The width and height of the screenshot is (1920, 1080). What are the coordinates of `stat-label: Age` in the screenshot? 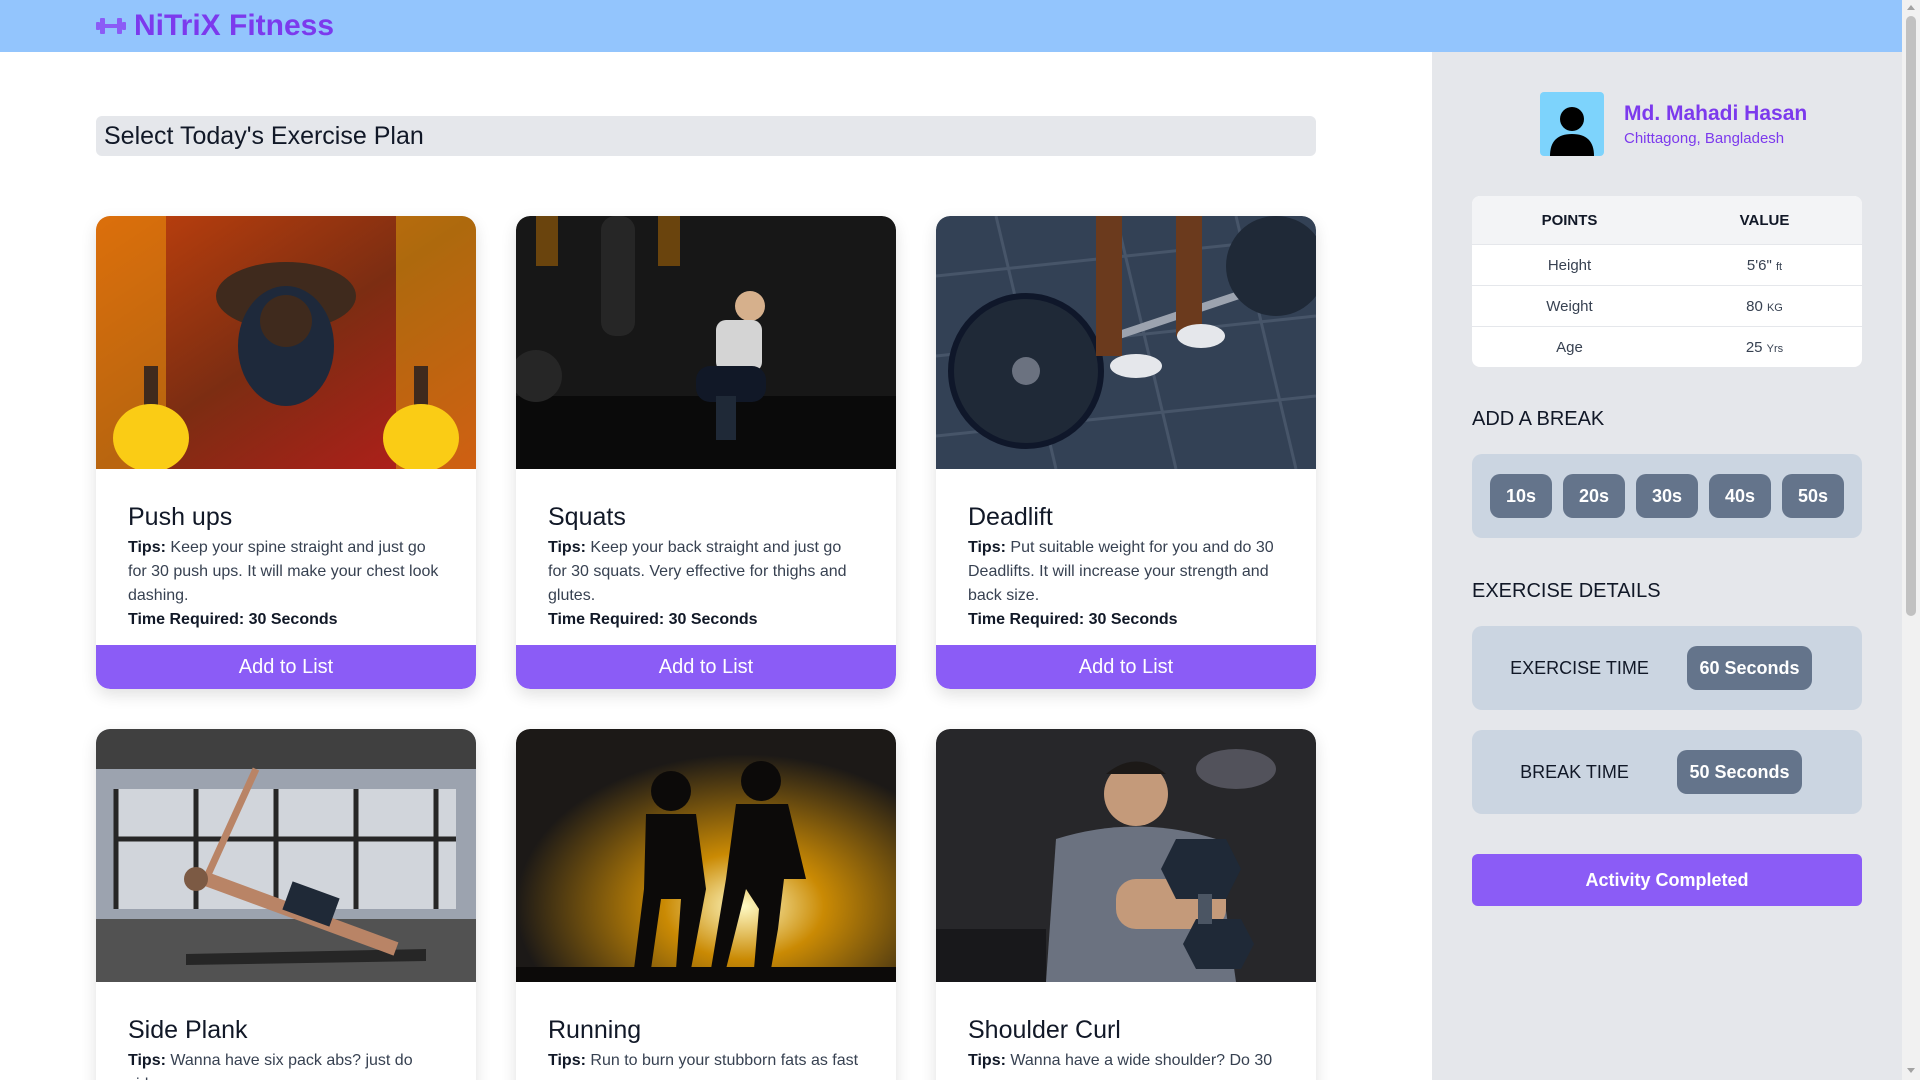 It's located at (1569, 347).